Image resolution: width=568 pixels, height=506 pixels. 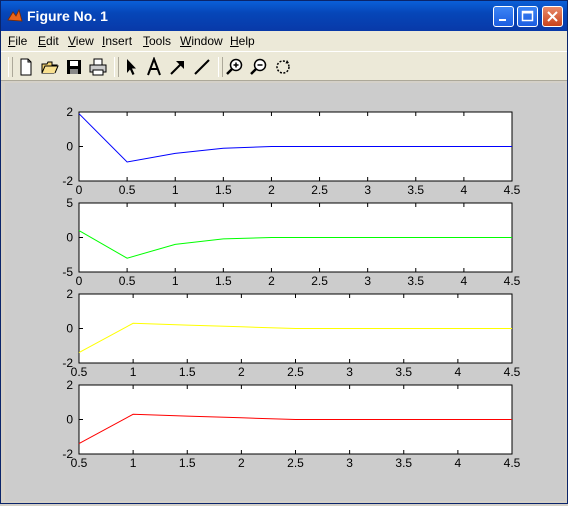 I want to click on close-icon, so click(x=552, y=16).